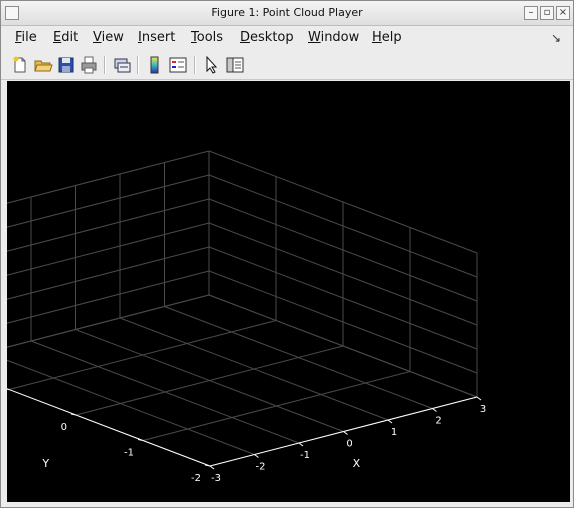  What do you see at coordinates (261, 467) in the screenshot?
I see `x-tick-label: -2` at bounding box center [261, 467].